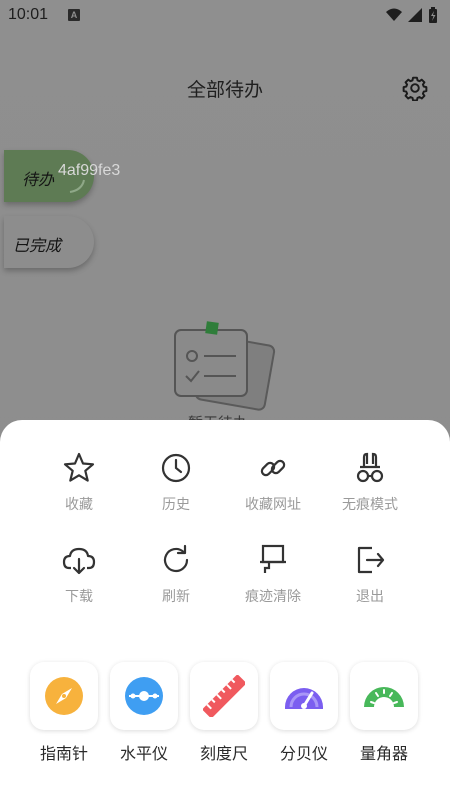  I want to click on clock-icon, so click(176, 468).